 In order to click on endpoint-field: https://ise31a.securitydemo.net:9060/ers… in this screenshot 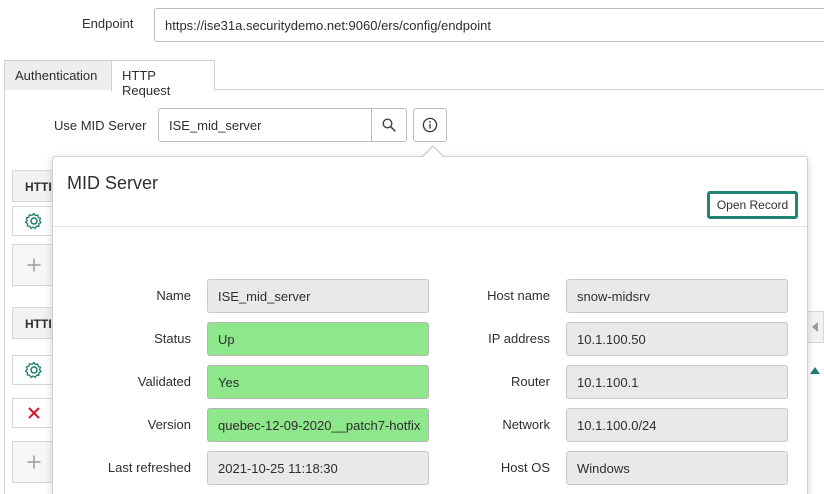, I will do `click(489, 25)`.